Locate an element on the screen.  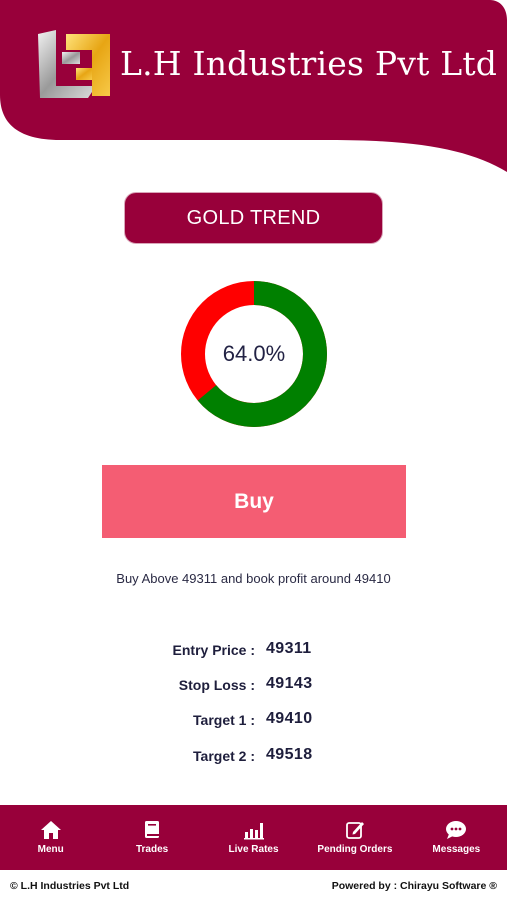
nav-label: Live Rates is located at coordinates (253, 849).